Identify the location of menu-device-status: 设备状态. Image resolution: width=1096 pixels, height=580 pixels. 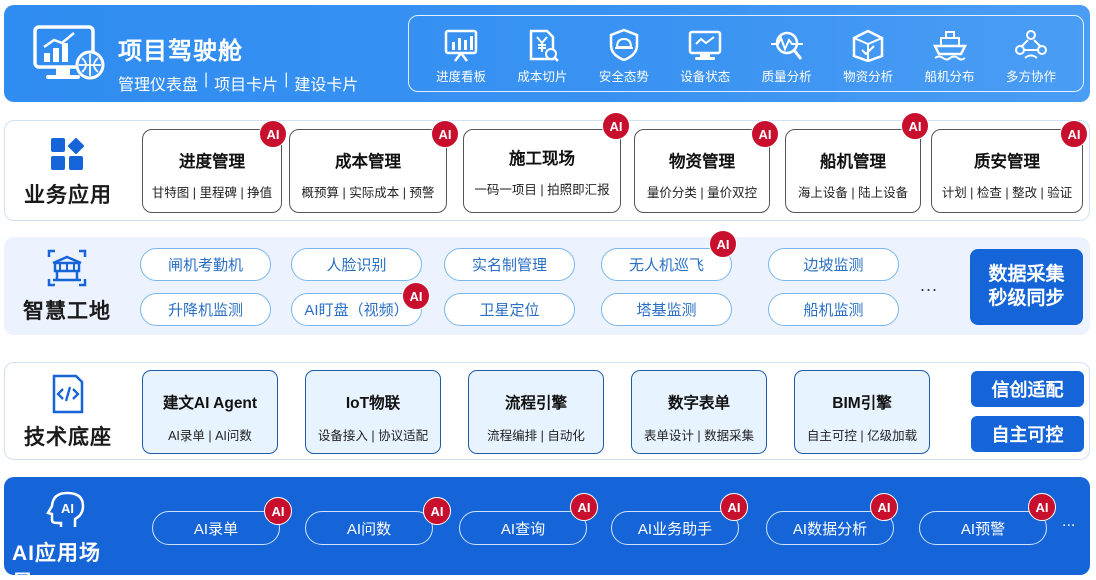
(705, 53).